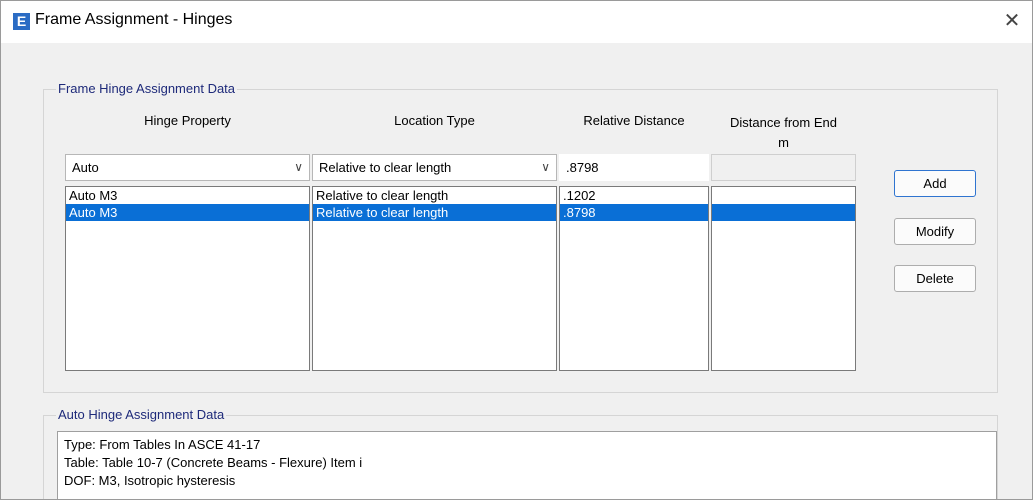 The height and width of the screenshot is (500, 1033). What do you see at coordinates (134, 19) in the screenshot?
I see `window-title: Frame Assignment - Hinges` at bounding box center [134, 19].